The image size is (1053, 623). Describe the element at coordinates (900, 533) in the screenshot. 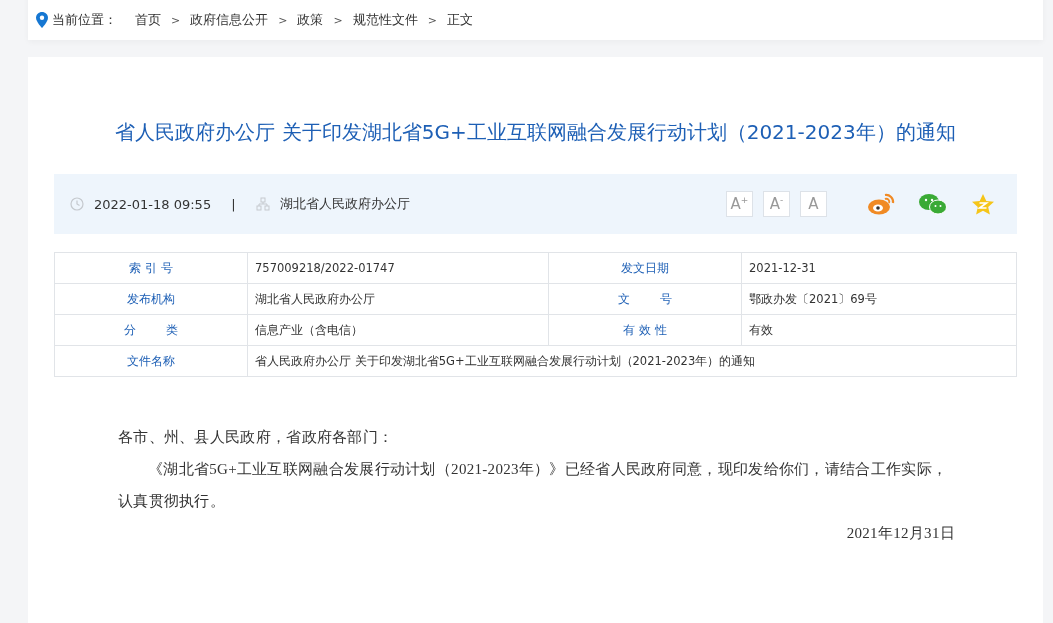

I see `document-date: 2021年12月31日` at that location.